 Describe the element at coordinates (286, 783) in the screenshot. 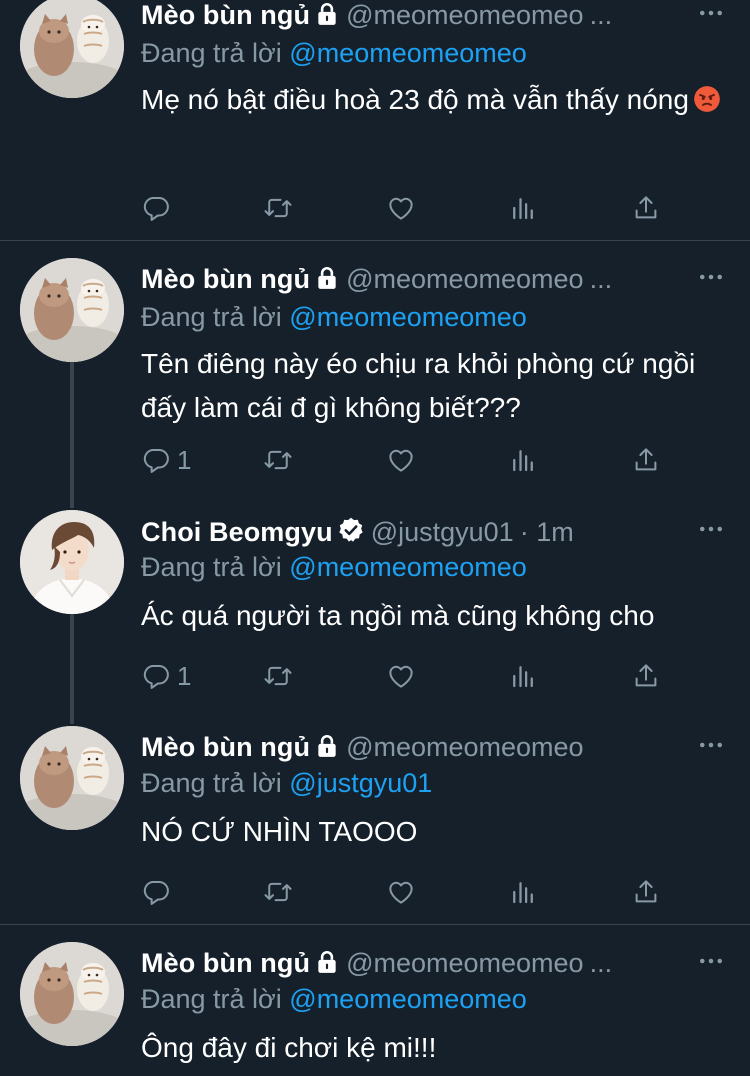

I see `reply-context: Đang trả lời @justgyu01` at that location.